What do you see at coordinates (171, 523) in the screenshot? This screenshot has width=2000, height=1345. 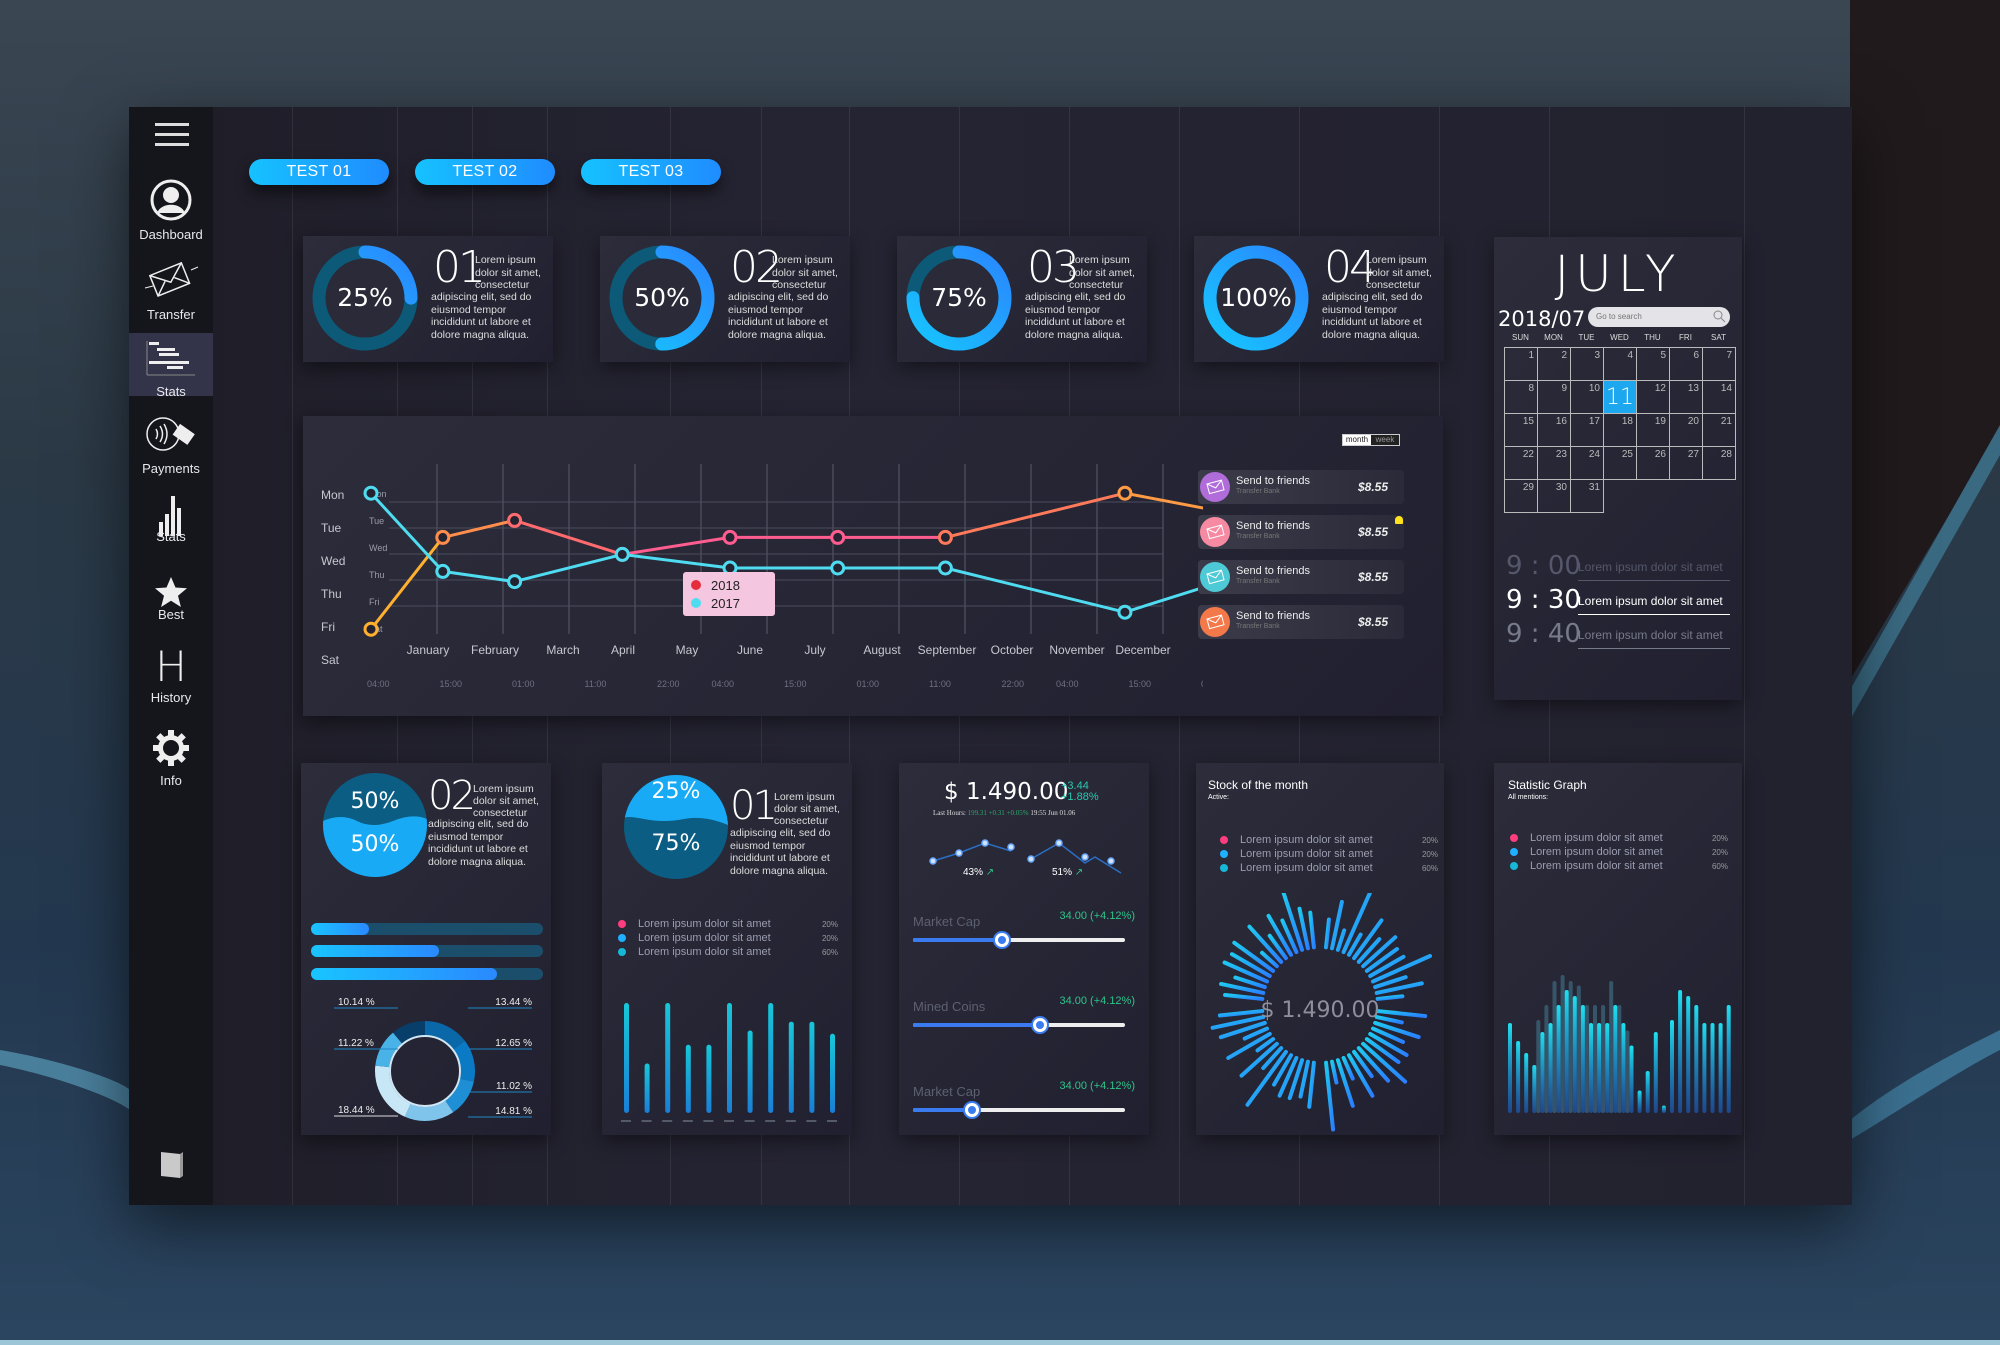 I see `sidebar-item-stats: Stats` at bounding box center [171, 523].